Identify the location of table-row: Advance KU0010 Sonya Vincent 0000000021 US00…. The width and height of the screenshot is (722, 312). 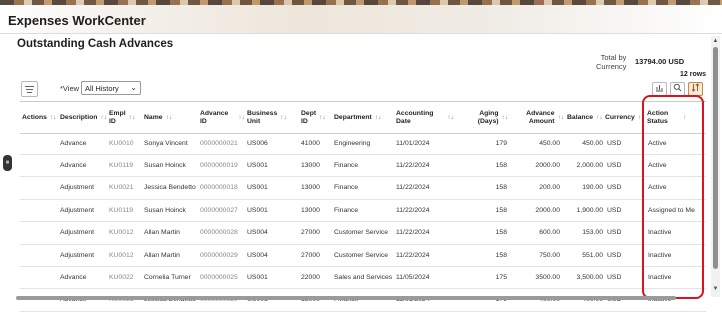
(363, 143).